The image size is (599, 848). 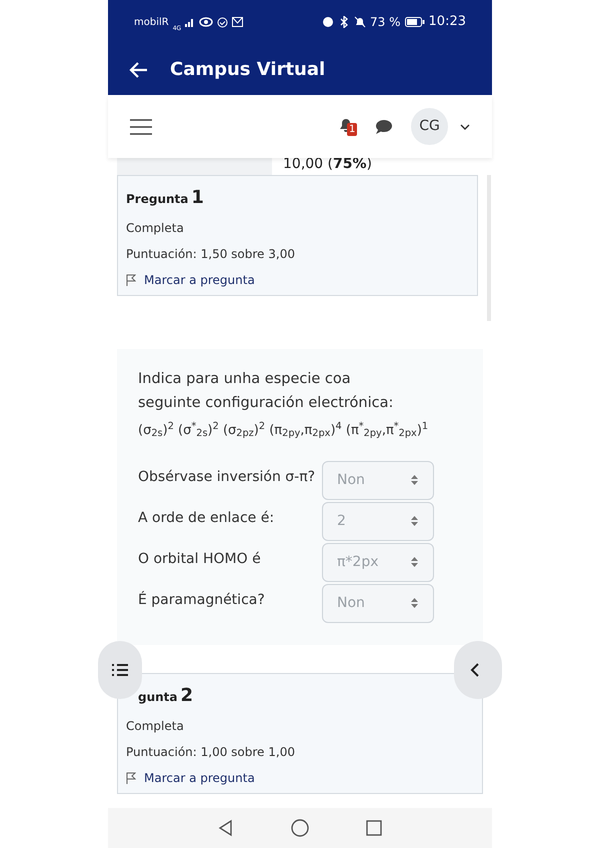 I want to click on clock-time: 10:23, so click(x=447, y=22).